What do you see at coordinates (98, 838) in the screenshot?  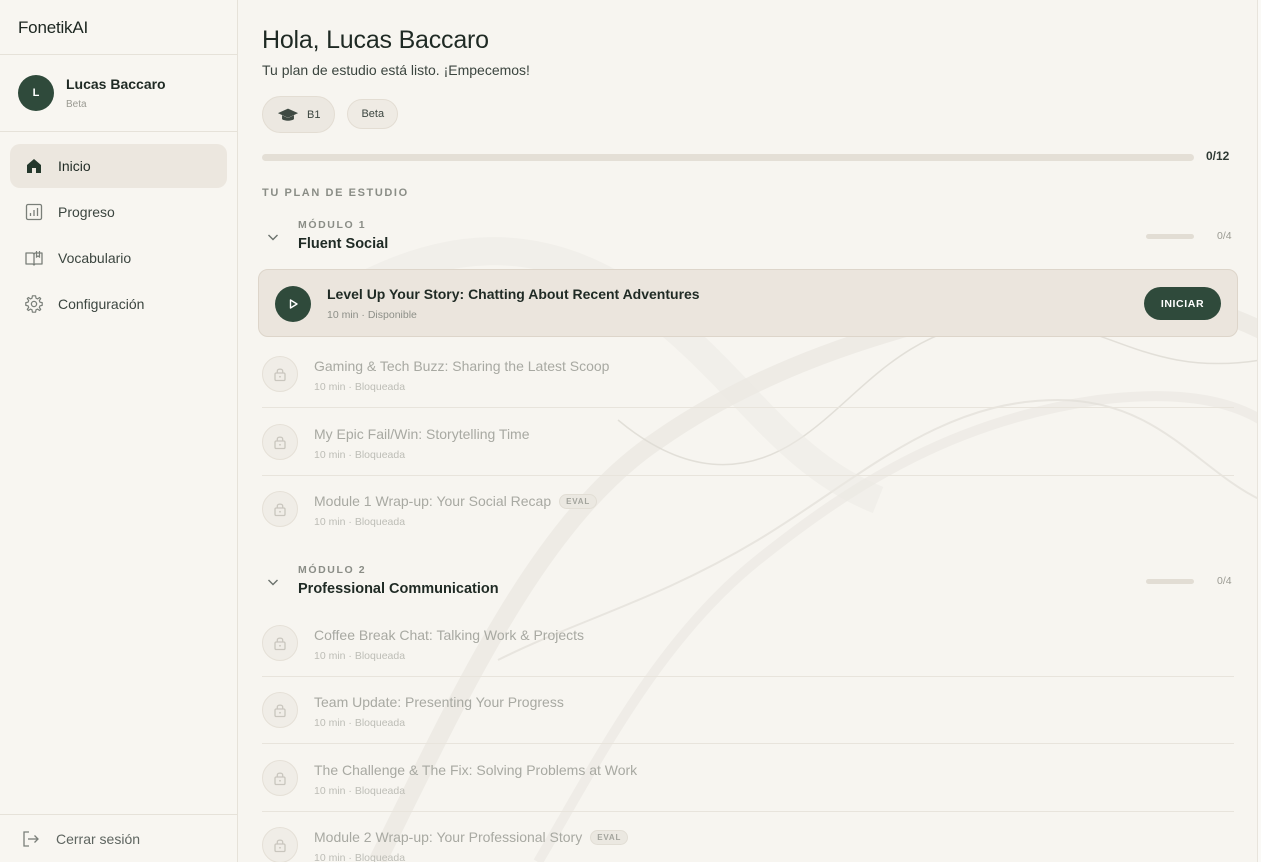 I see `logout-label: Cerrar sesión` at bounding box center [98, 838].